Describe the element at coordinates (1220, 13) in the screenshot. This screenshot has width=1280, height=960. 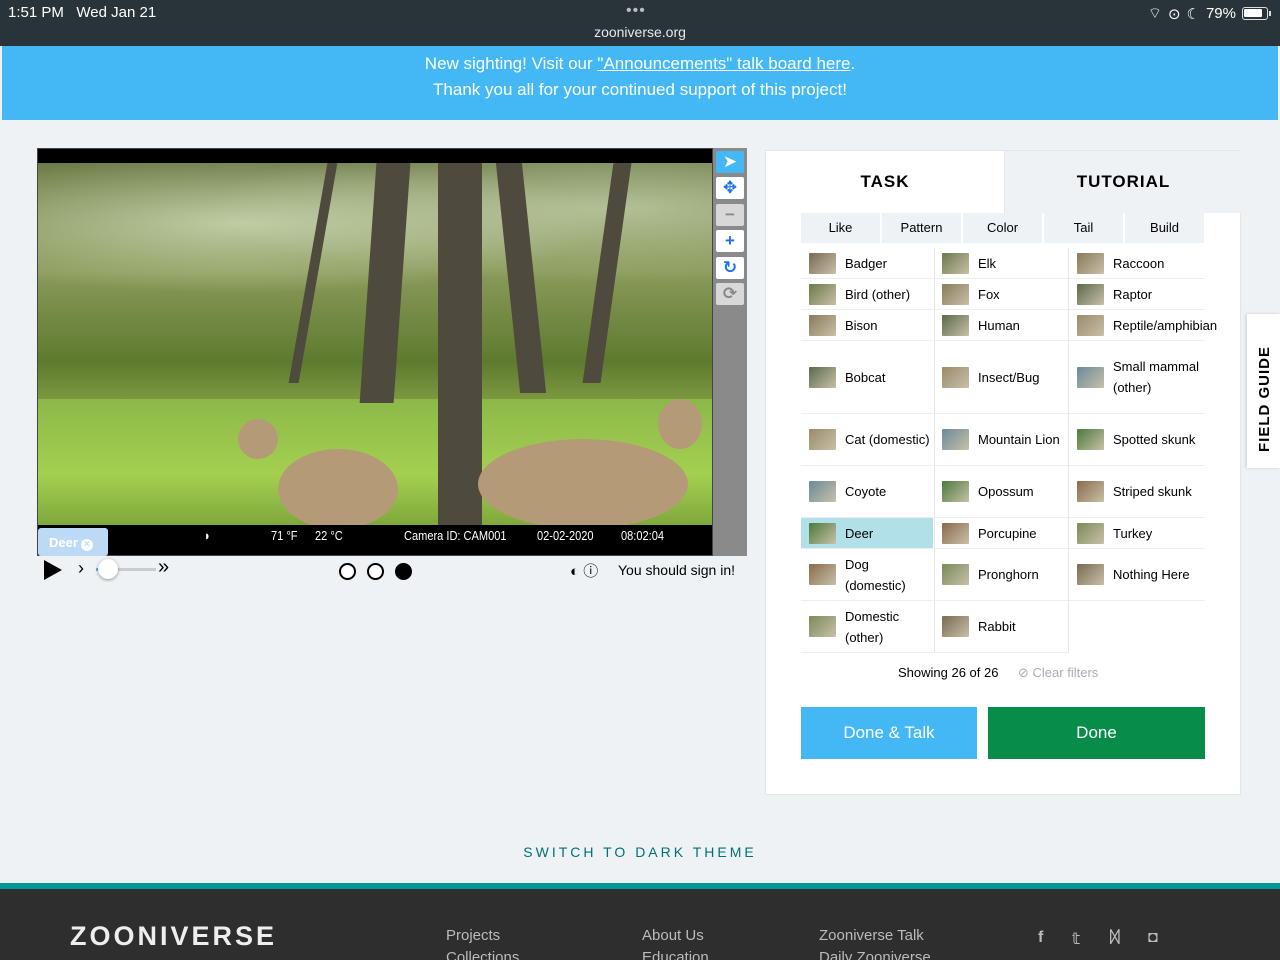
I see `battery-percent: 79%` at that location.